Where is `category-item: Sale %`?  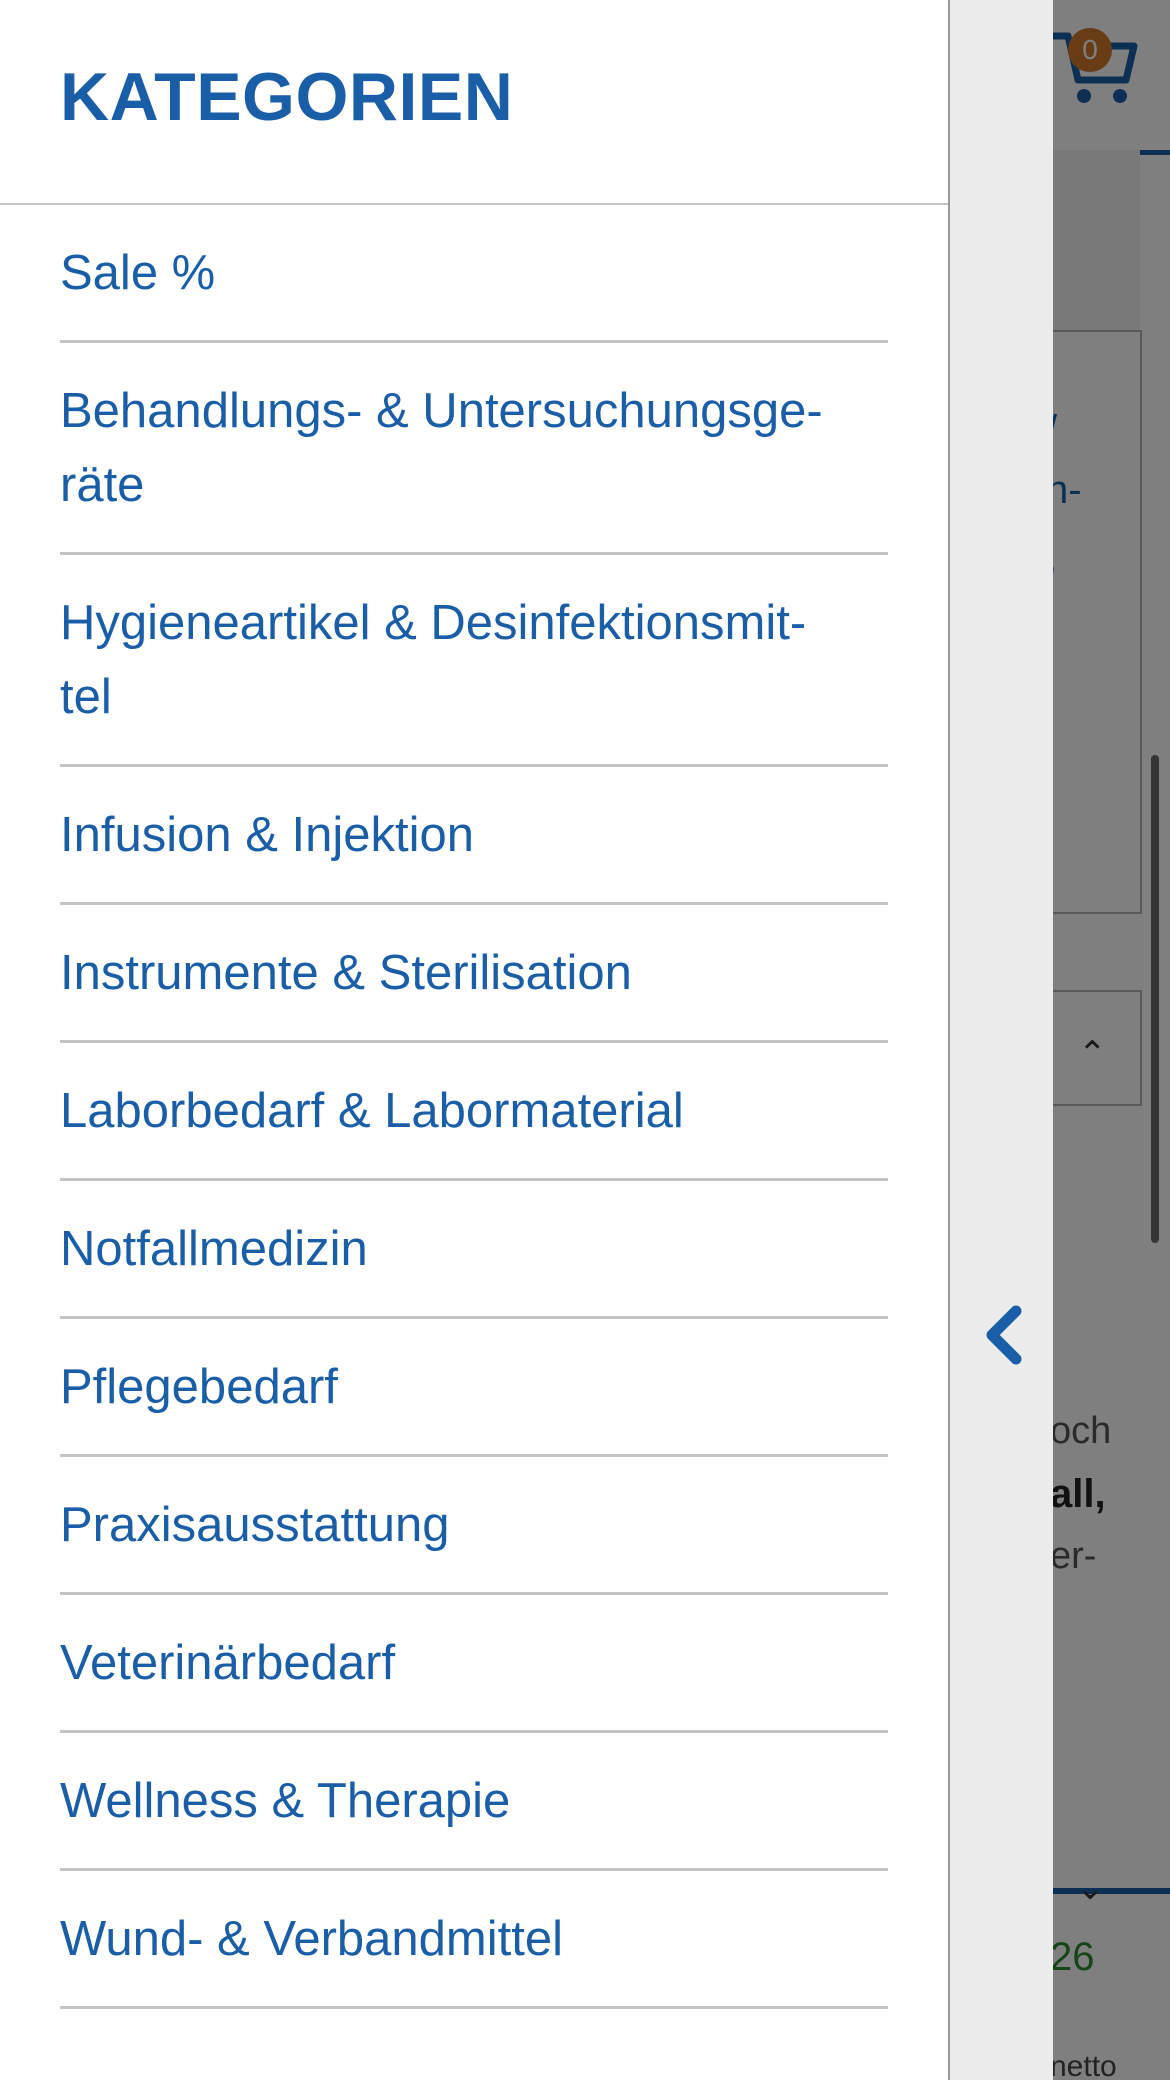
category-item: Sale % is located at coordinates (474, 274).